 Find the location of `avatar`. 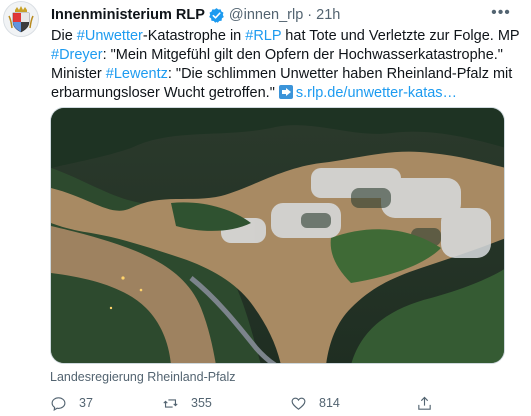

avatar is located at coordinates (21, 19).